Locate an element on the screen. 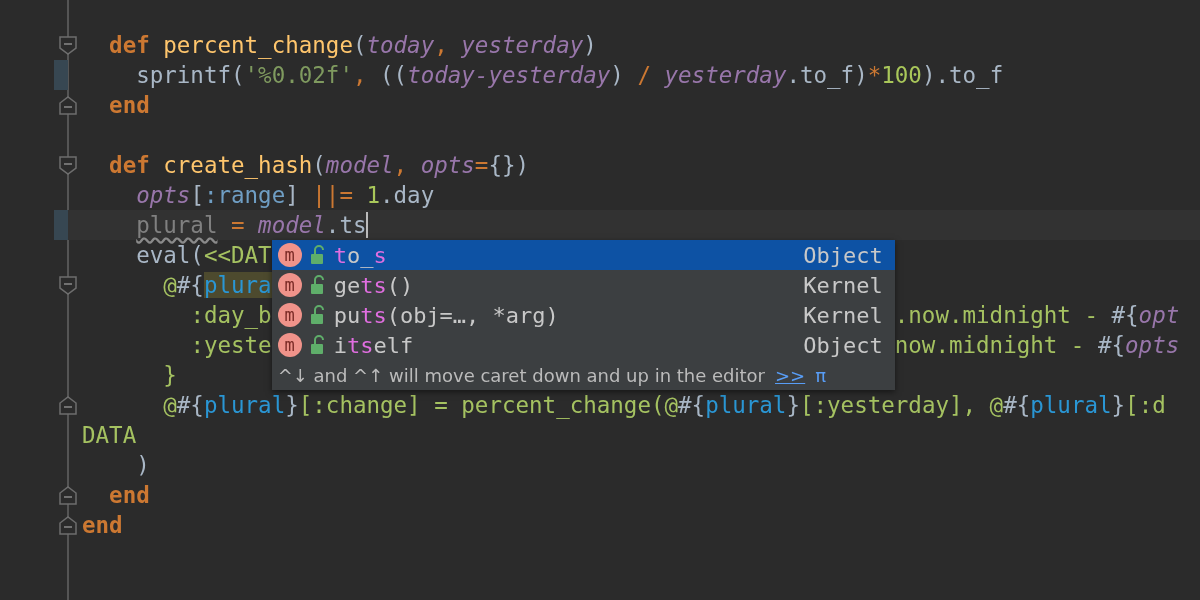 The width and height of the screenshot is (1200, 600). code-line: def create_hash(model, opts={}) is located at coordinates (319, 165).